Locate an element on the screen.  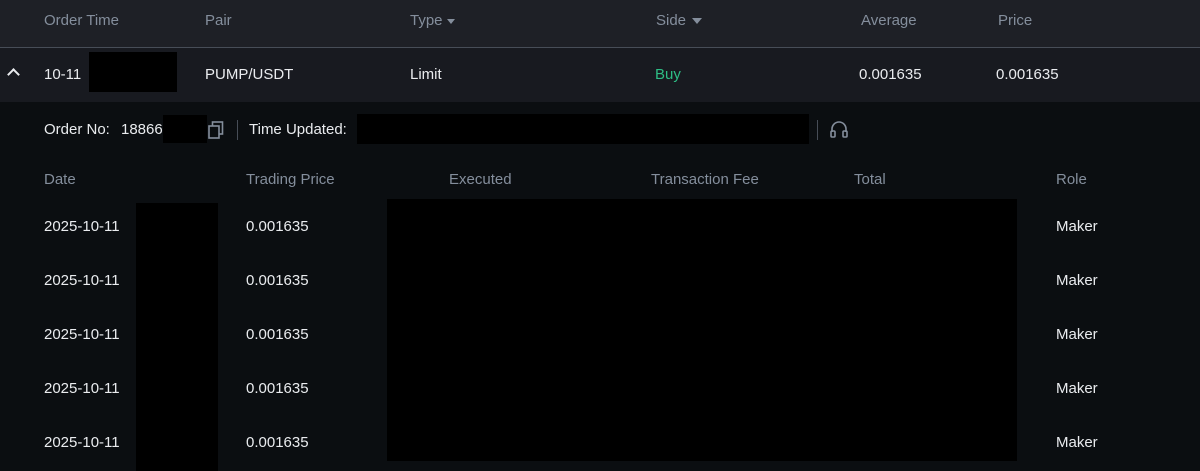
headset-icon is located at coordinates (839, 130).